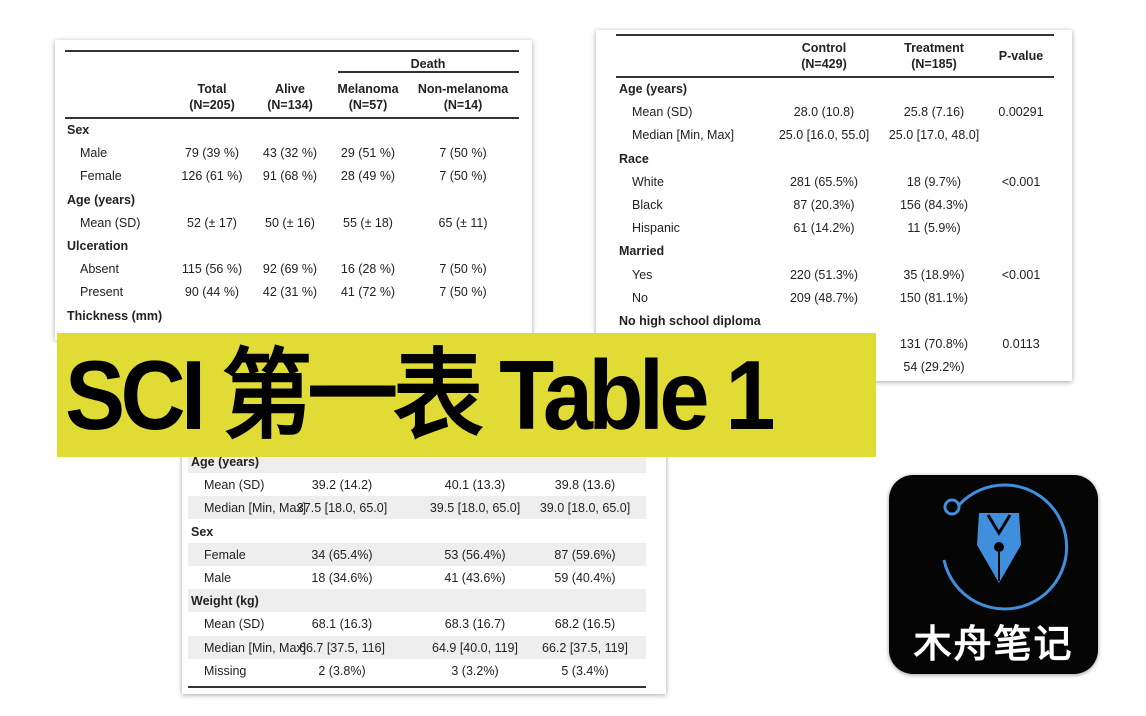  Describe the element at coordinates (342, 508) in the screenshot. I see `table-cell: 37.5 [18.0, 65.0]` at that location.